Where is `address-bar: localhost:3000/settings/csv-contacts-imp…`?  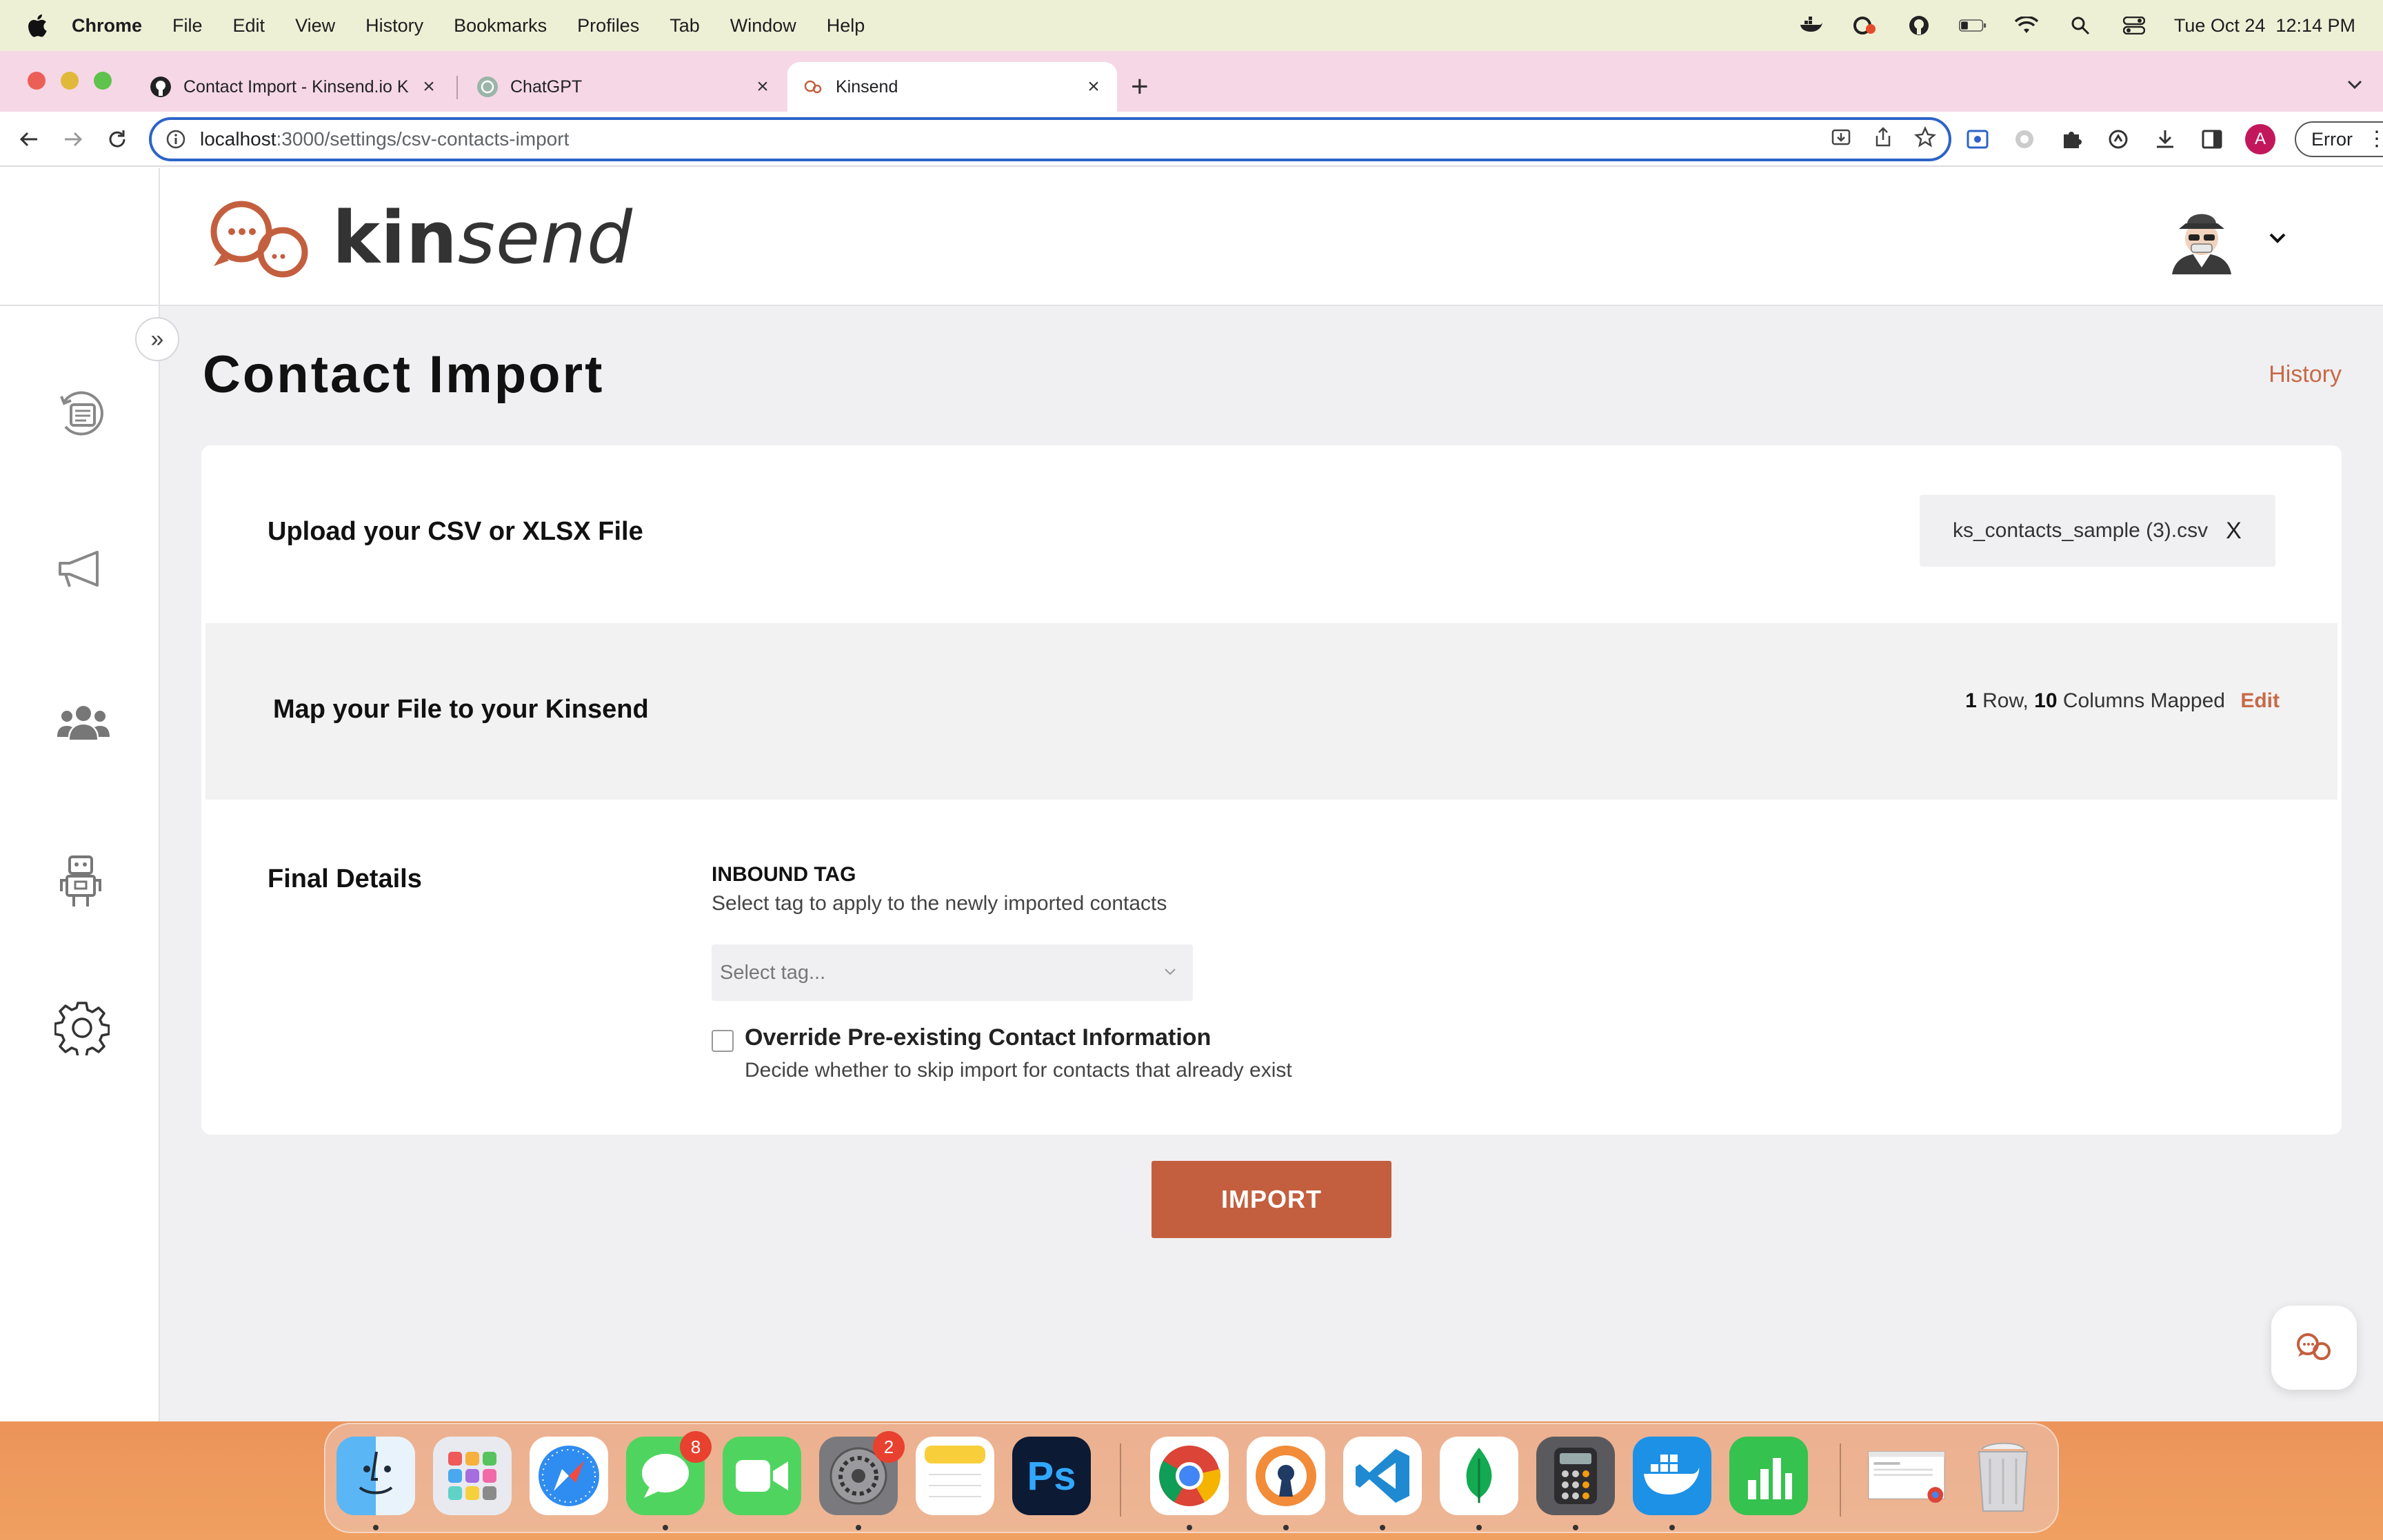 address-bar: localhost:3000/settings/csv-contacts-imp… is located at coordinates (1050, 139).